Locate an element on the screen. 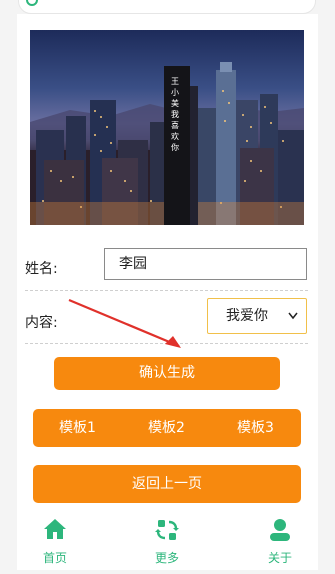  annotation-arrow is located at coordinates (124, 323).